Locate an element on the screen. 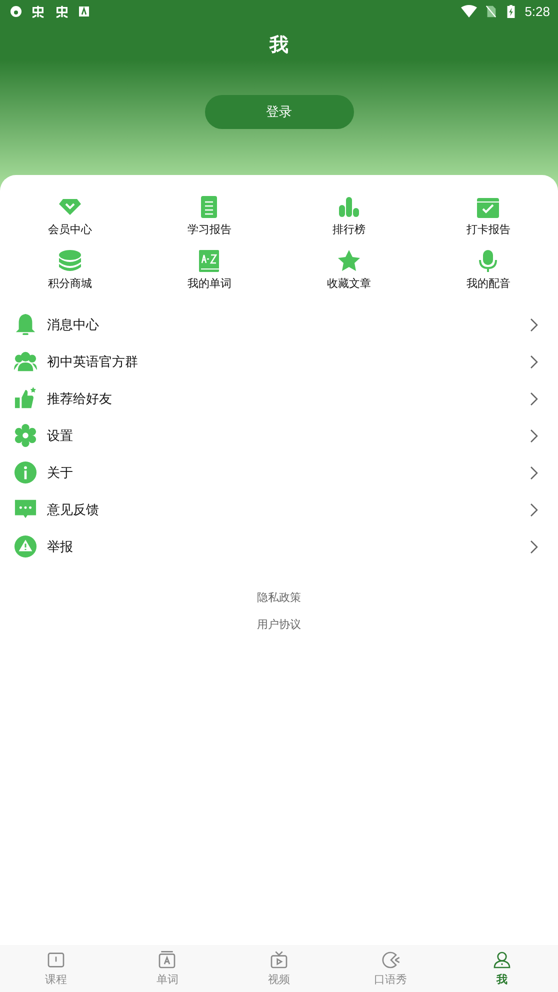 This screenshot has width=558, height=992. chat-icon is located at coordinates (25, 509).